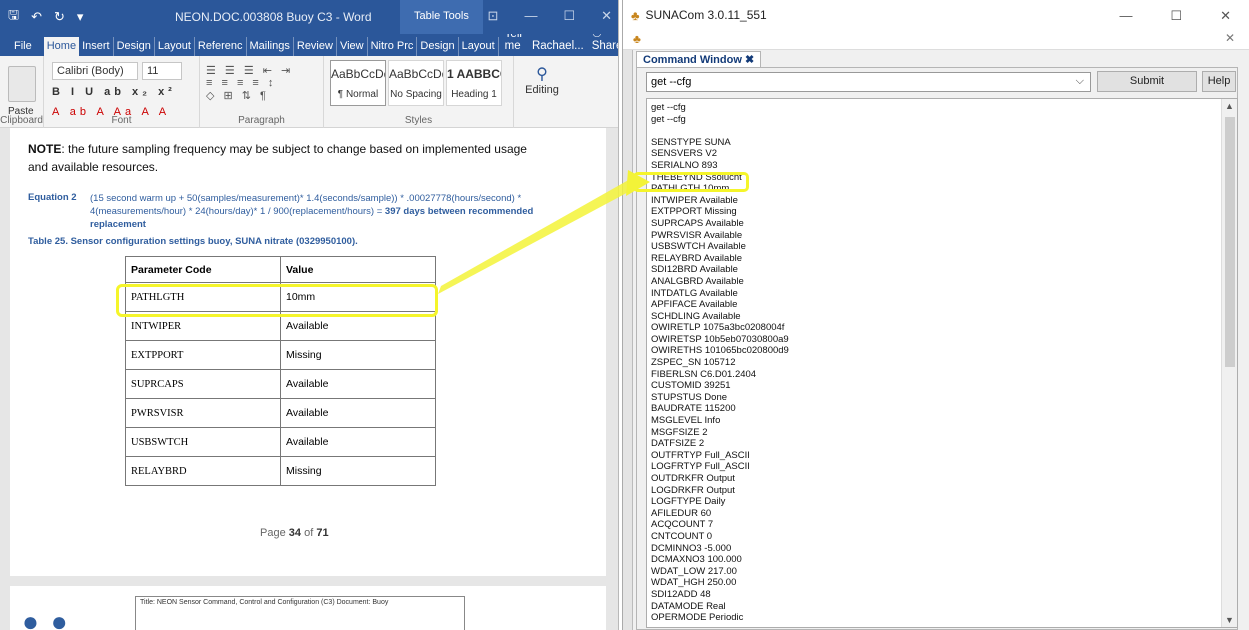  What do you see at coordinates (544, 232) in the screenshot?
I see `pointer-arrow` at bounding box center [544, 232].